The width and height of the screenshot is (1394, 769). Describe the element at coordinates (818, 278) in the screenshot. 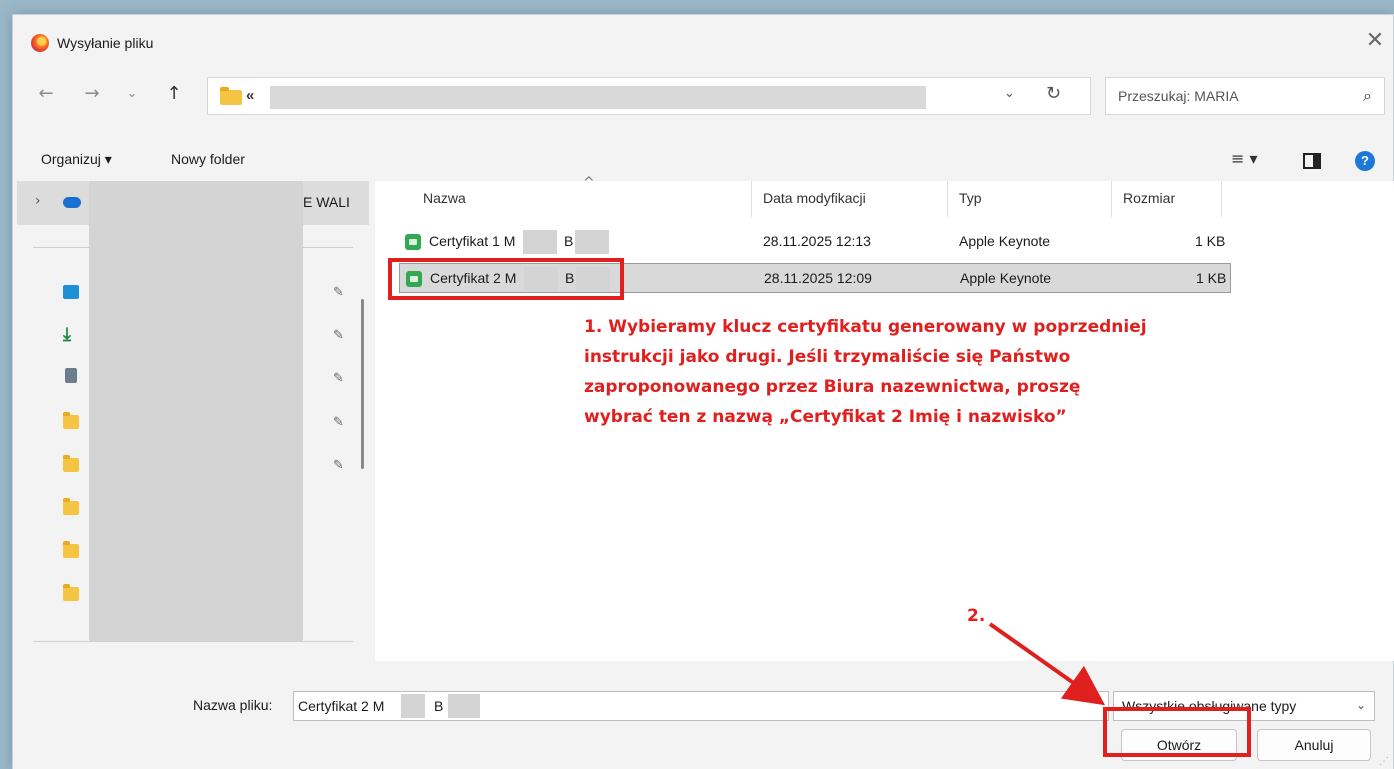

I see `file-date: 28.11.2025 12:09` at that location.